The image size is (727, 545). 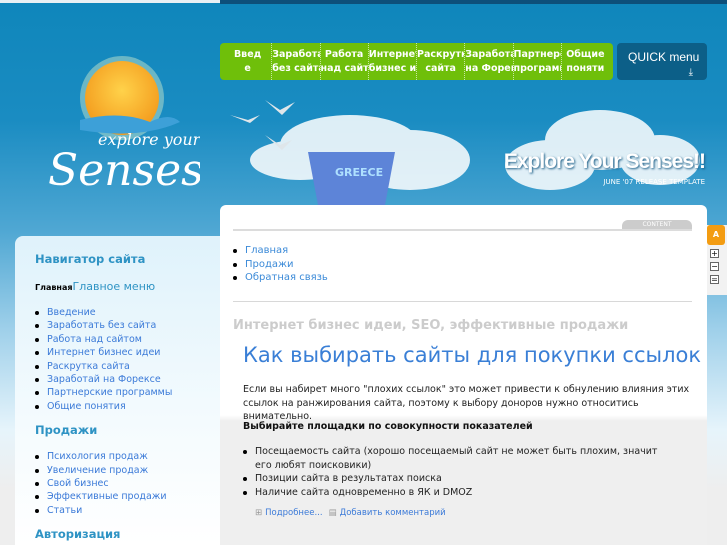 I want to click on font-decrease-button: −, so click(x=714, y=266).